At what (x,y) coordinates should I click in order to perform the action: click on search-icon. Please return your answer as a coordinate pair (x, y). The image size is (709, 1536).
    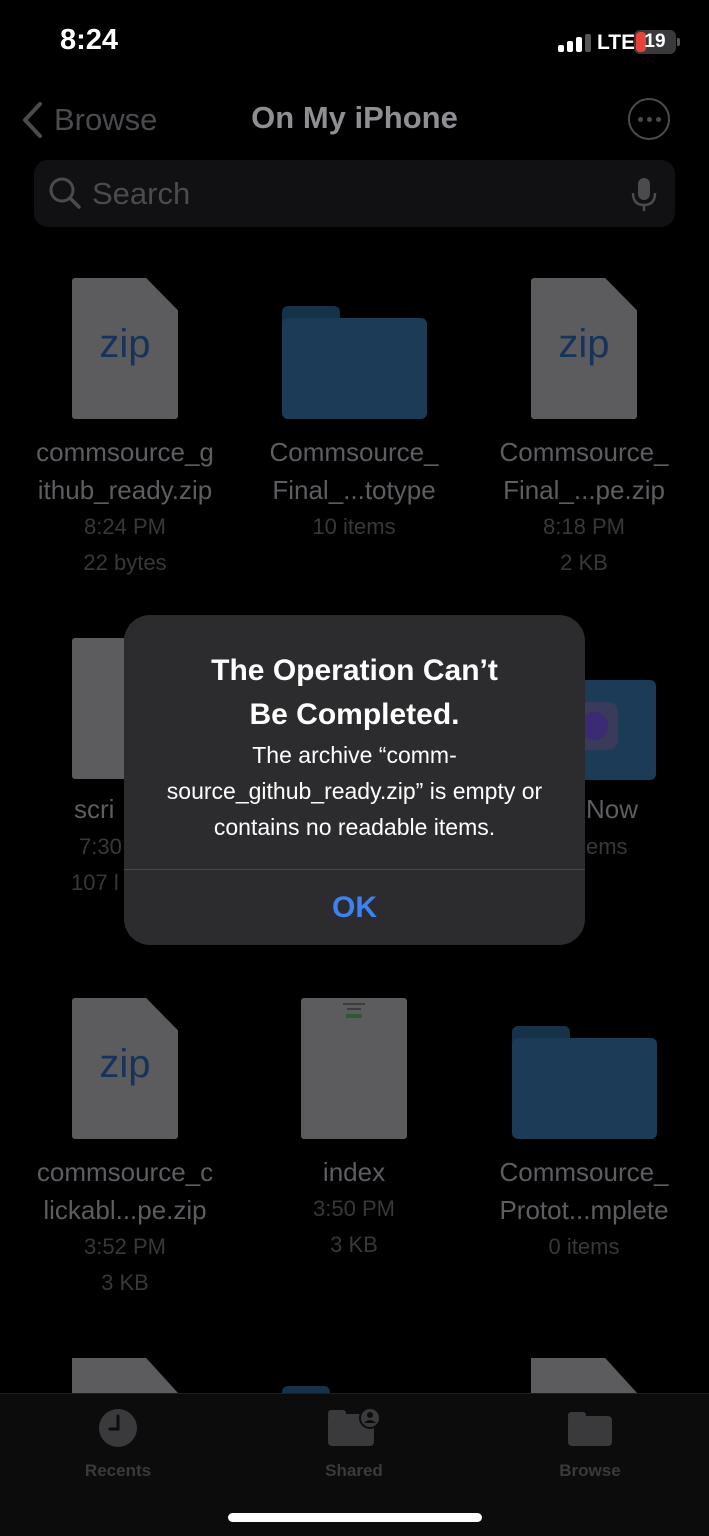
    Looking at the image, I should click on (65, 193).